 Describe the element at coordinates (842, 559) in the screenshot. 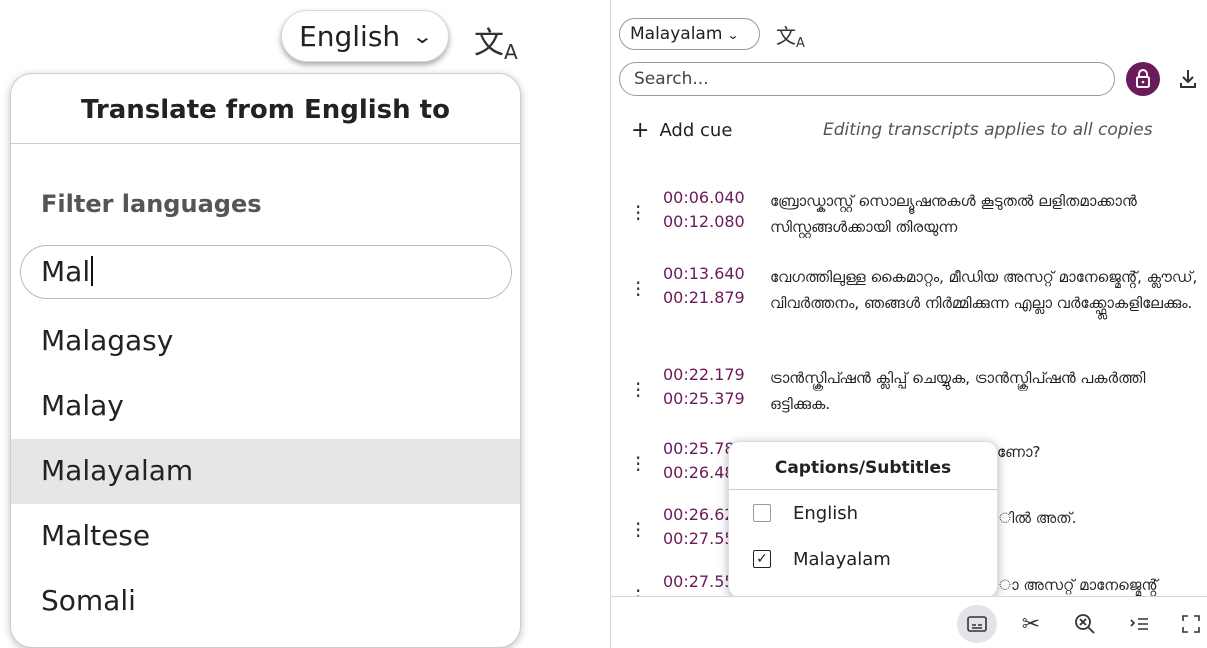

I see `caption-option-label: Malayalam` at that location.